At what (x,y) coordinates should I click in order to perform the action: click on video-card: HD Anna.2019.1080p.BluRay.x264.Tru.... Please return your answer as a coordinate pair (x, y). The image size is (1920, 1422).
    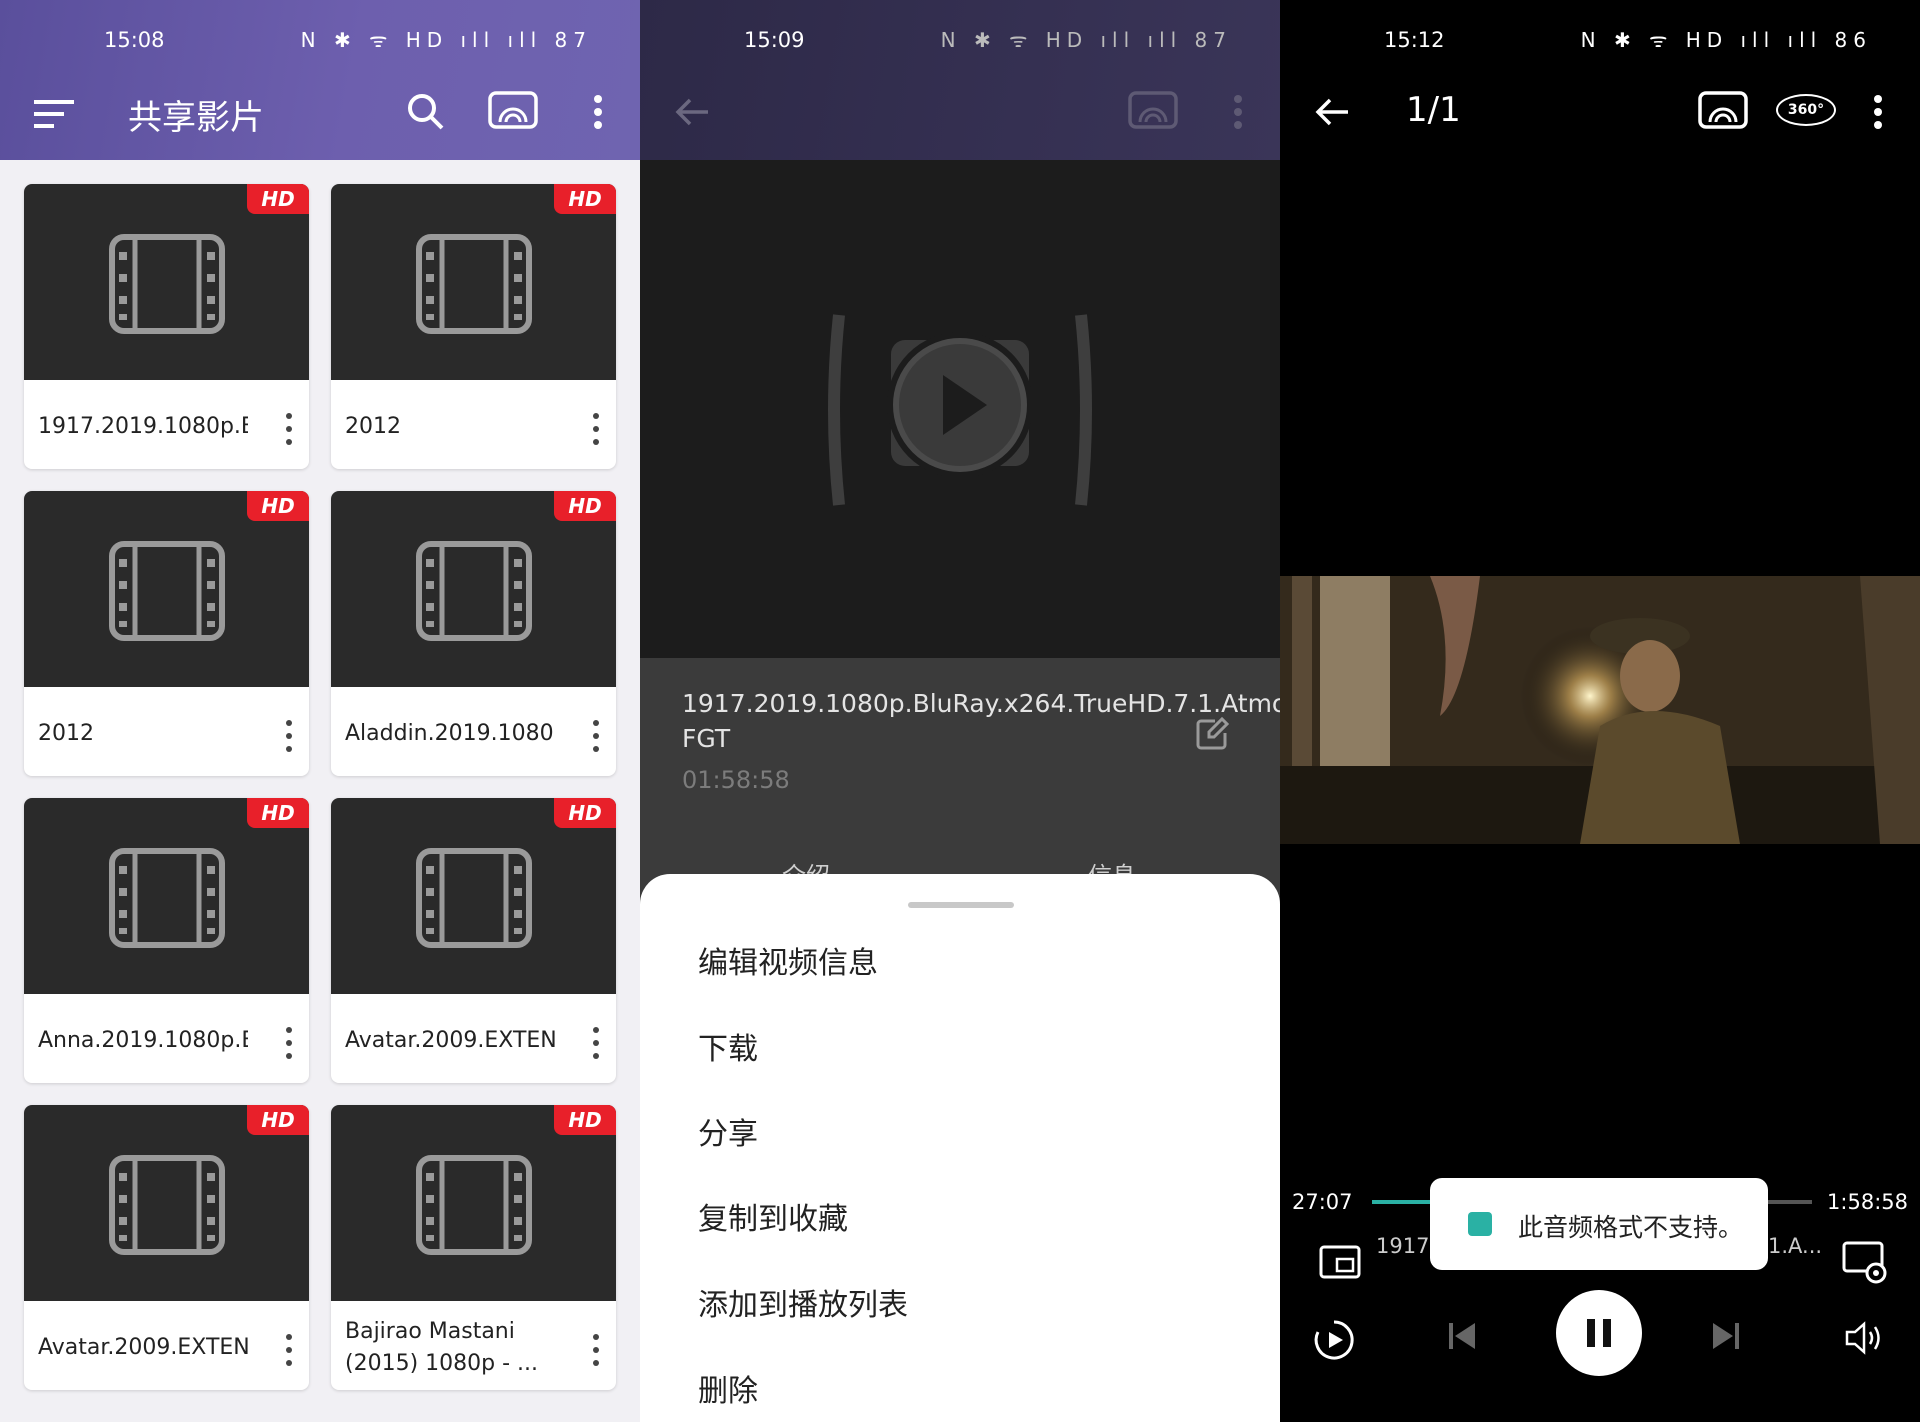
    Looking at the image, I should click on (166, 940).